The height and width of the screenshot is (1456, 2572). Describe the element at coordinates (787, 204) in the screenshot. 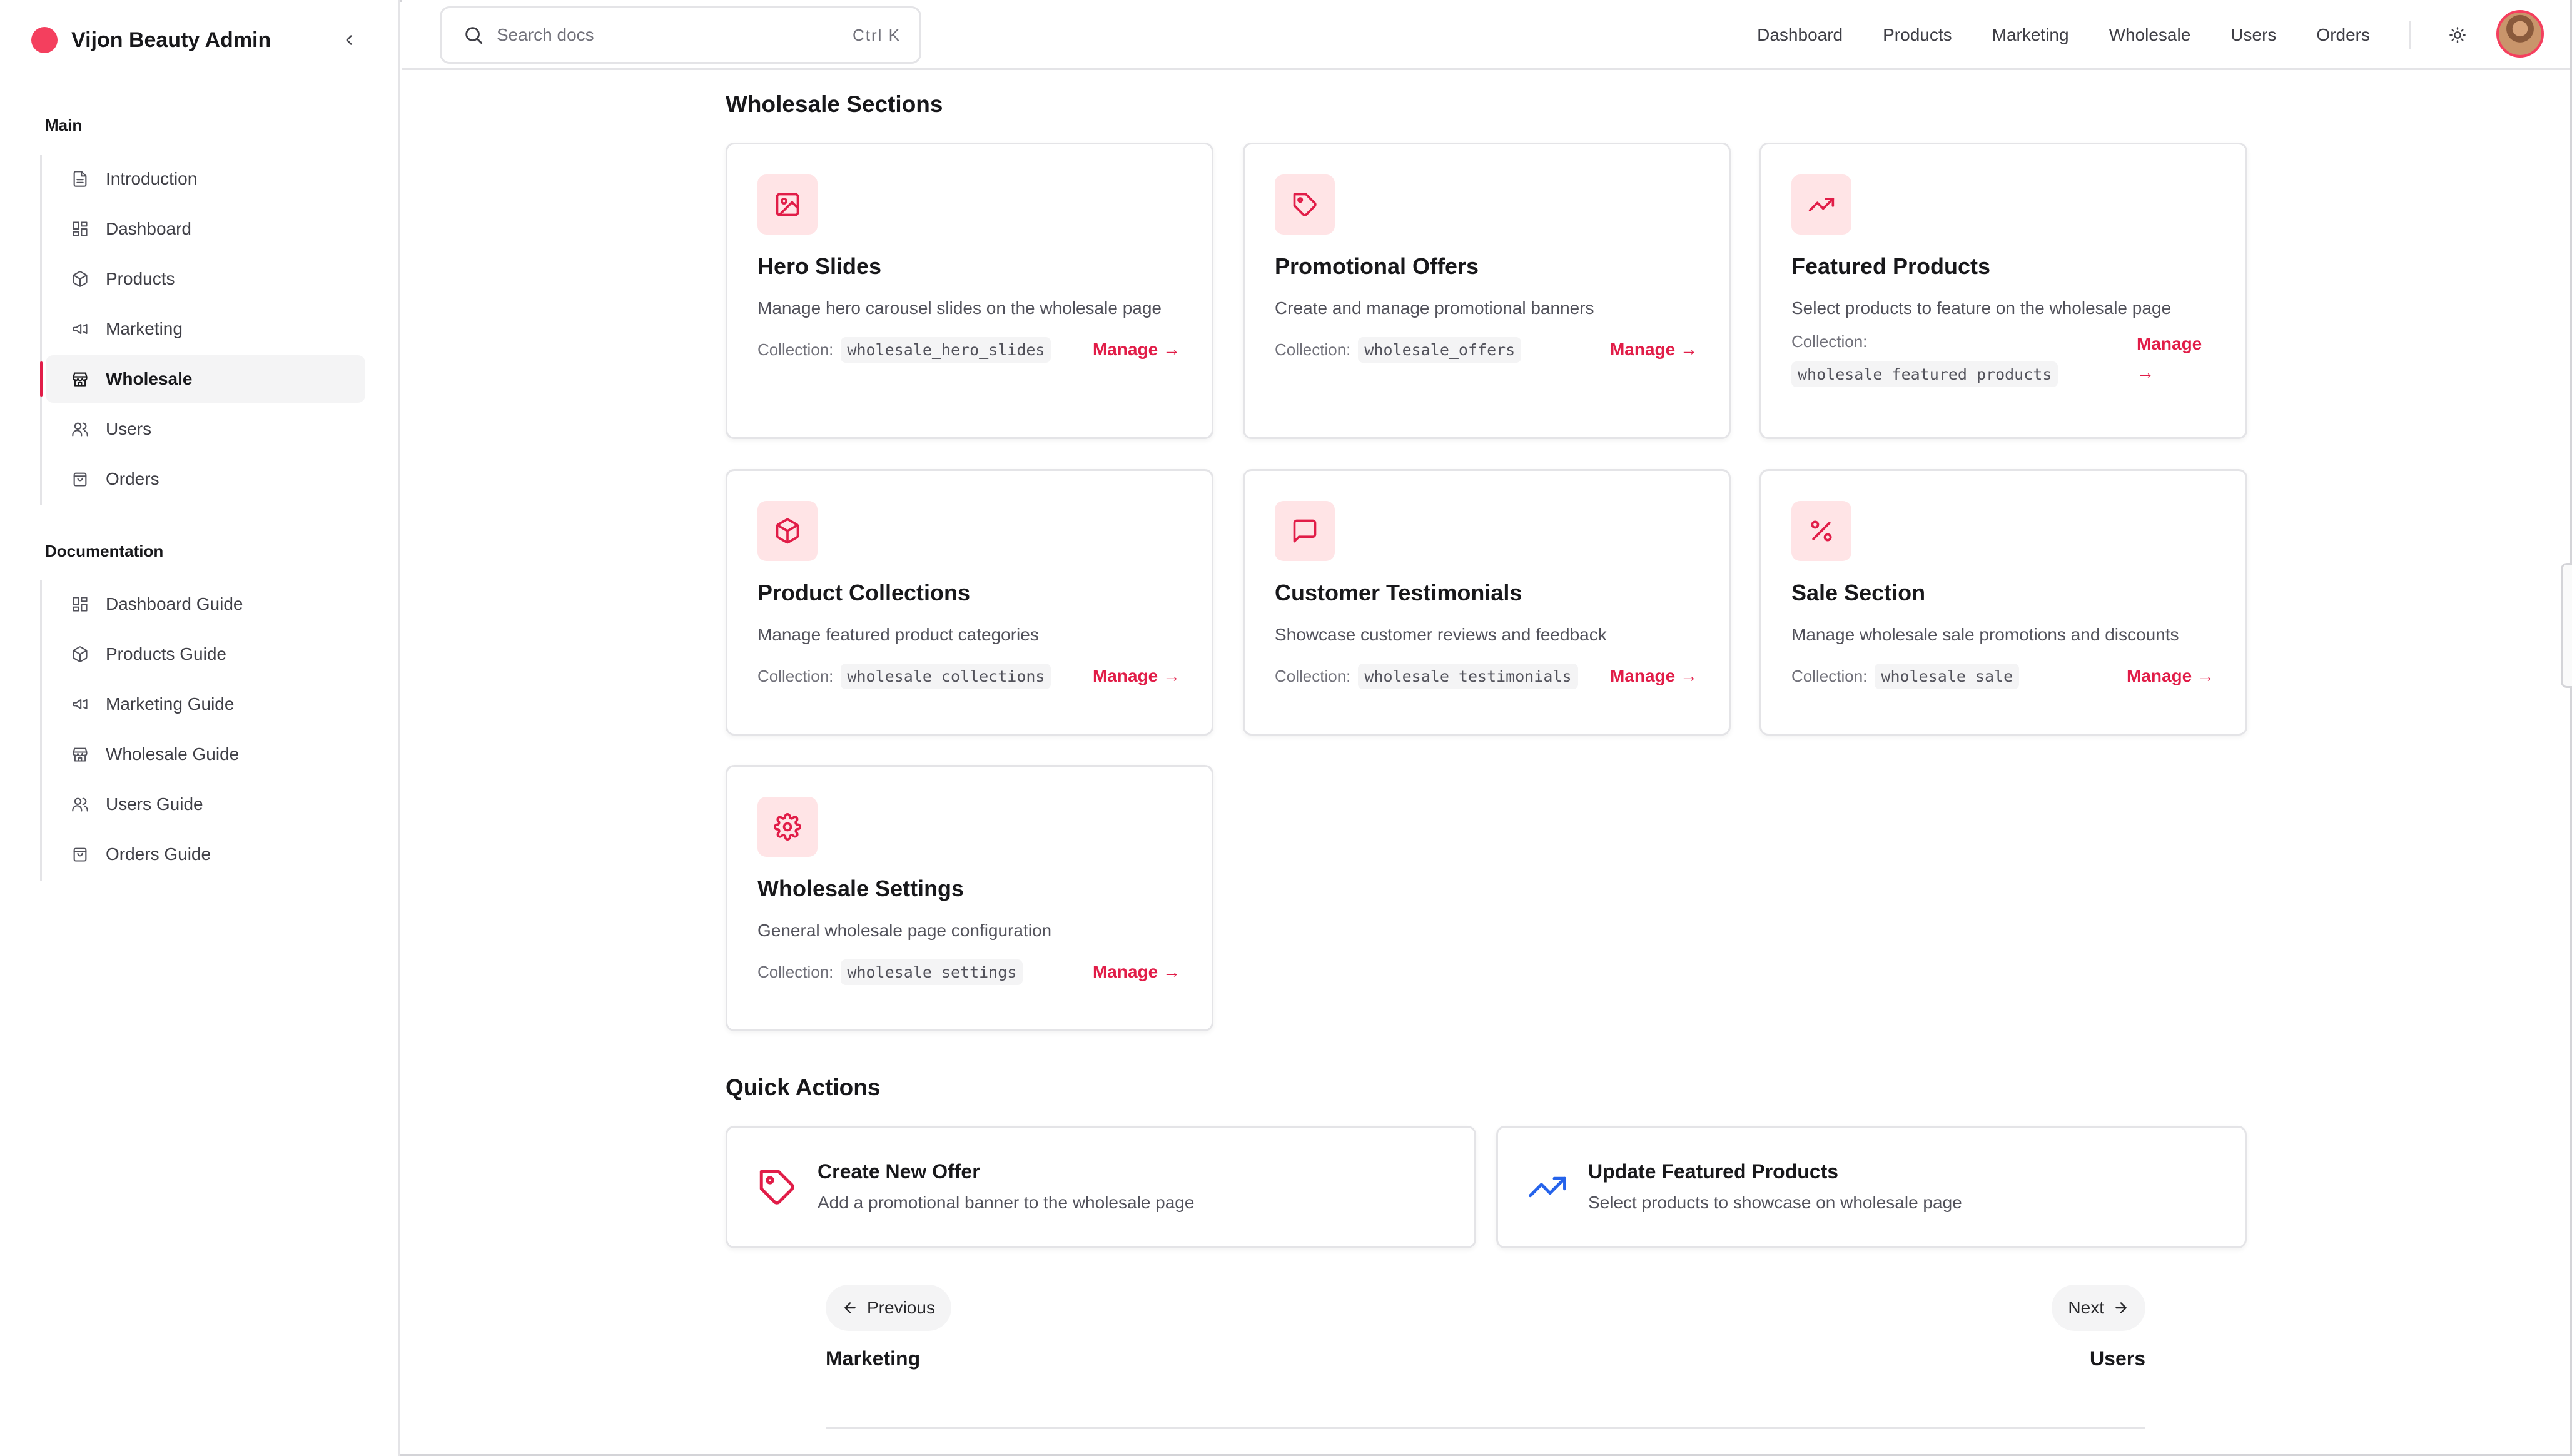

I see `image-icon` at that location.